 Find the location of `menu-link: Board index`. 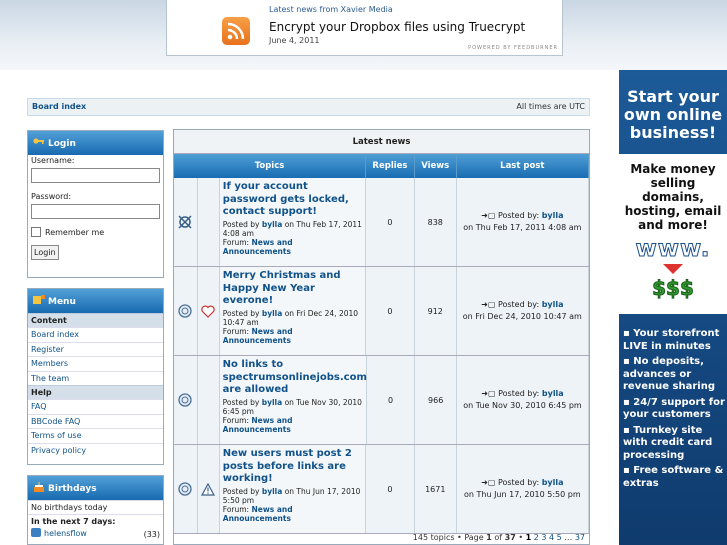

menu-link: Board index is located at coordinates (55, 334).